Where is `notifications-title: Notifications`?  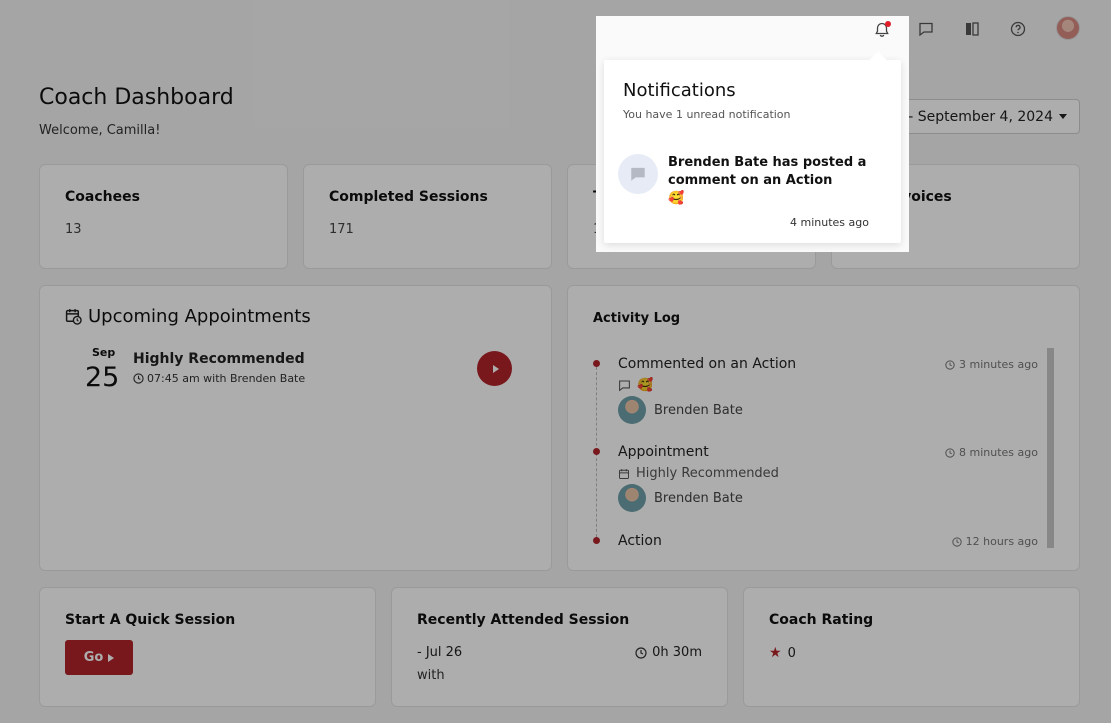 notifications-title: Notifications is located at coordinates (679, 90).